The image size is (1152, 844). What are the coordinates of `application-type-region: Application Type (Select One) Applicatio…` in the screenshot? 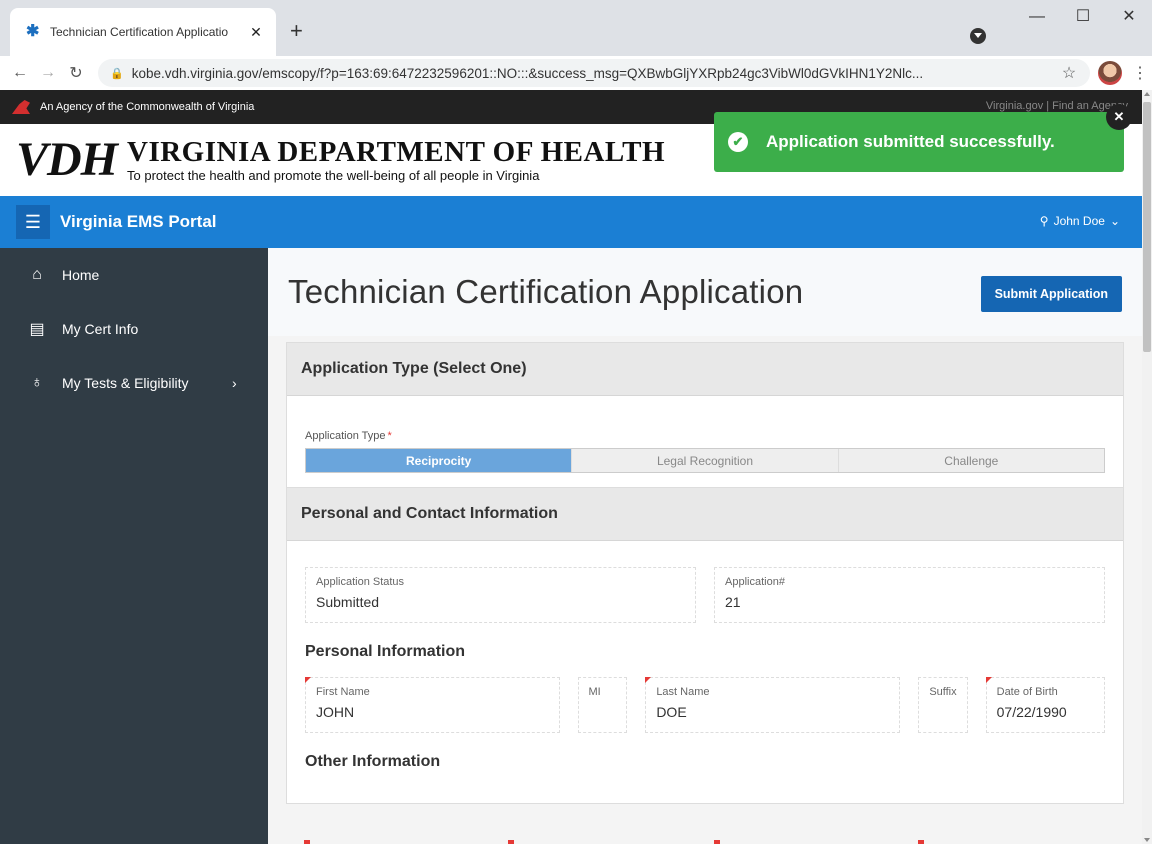 It's located at (705, 415).